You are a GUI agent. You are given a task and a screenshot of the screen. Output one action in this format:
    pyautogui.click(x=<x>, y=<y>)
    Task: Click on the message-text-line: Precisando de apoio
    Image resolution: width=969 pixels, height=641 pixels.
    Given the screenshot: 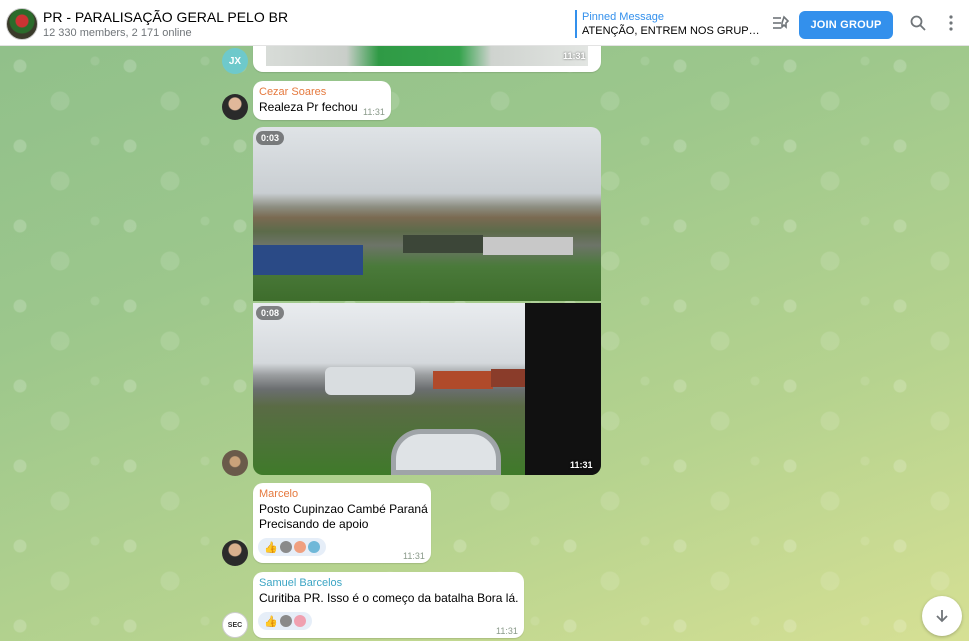 What is the action you would take?
    pyautogui.click(x=314, y=524)
    